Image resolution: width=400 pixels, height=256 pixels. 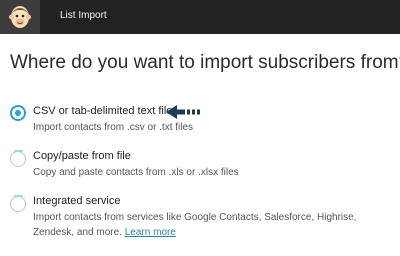 What do you see at coordinates (113, 127) in the screenshot?
I see `option-description: Import contacts from .csv or .txt files` at bounding box center [113, 127].